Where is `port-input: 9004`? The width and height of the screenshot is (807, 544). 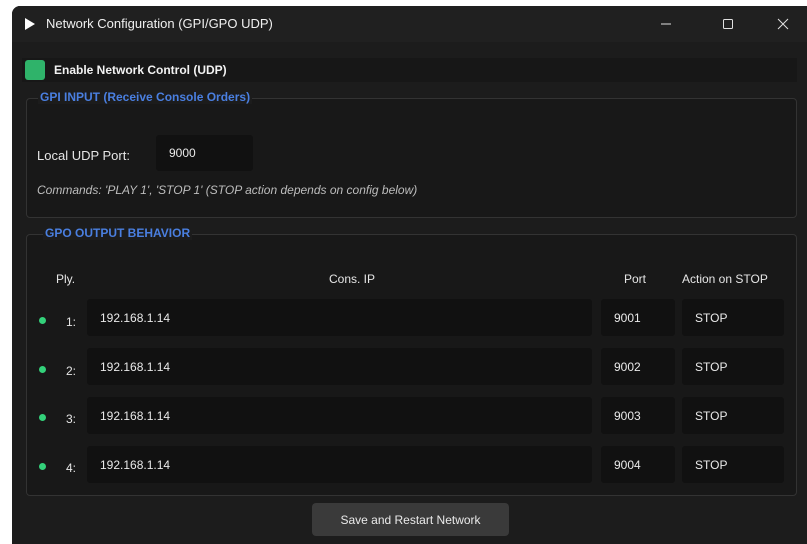
port-input: 9004 is located at coordinates (638, 464).